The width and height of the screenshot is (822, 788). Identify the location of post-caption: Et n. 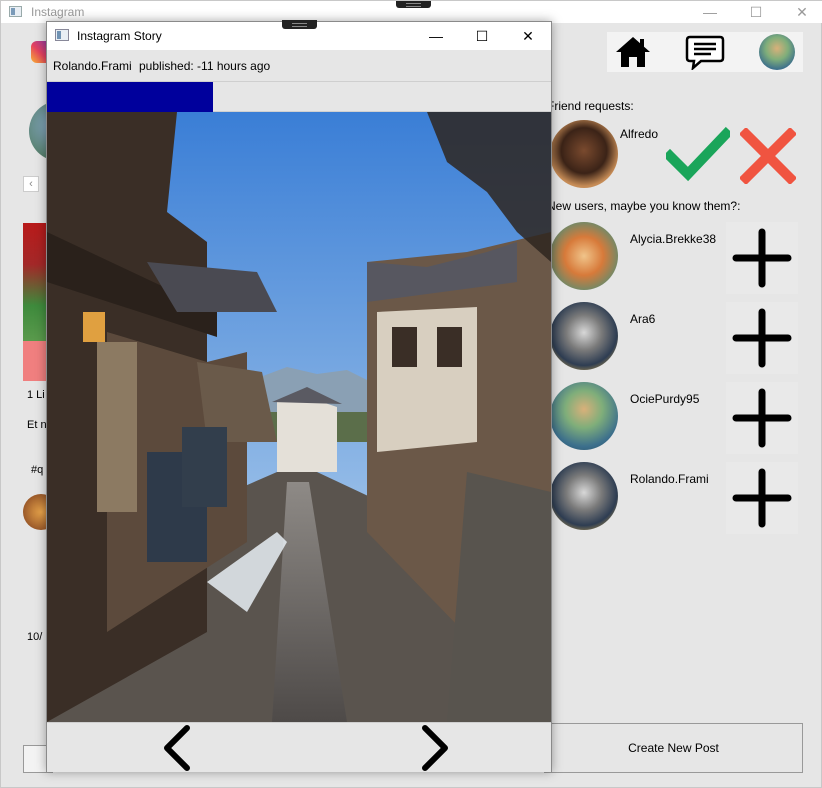
(37, 425).